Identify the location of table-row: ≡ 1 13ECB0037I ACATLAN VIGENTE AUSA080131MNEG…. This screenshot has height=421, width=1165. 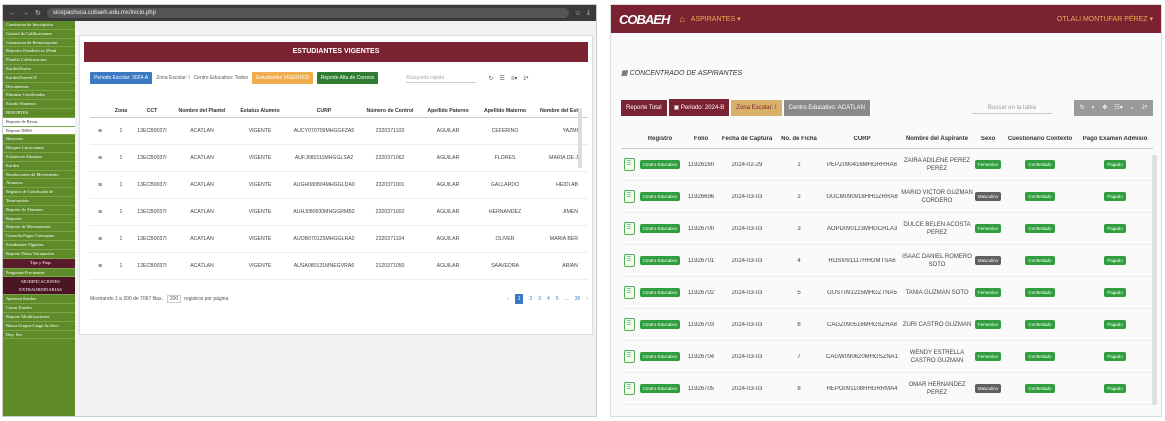
(339, 266).